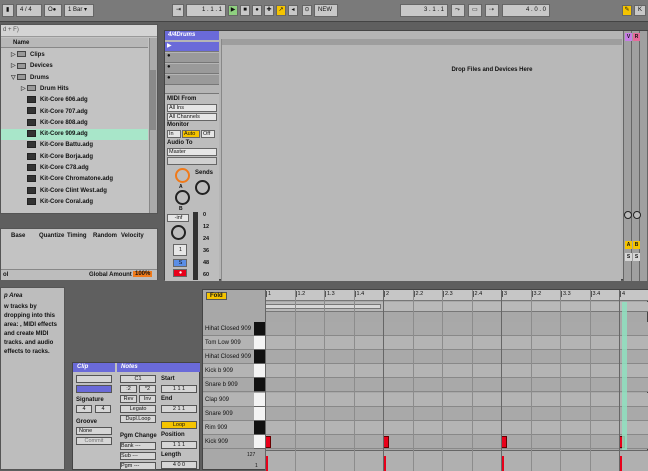 The width and height of the screenshot is (648, 471). I want to click on new-button: NEW, so click(326, 10).